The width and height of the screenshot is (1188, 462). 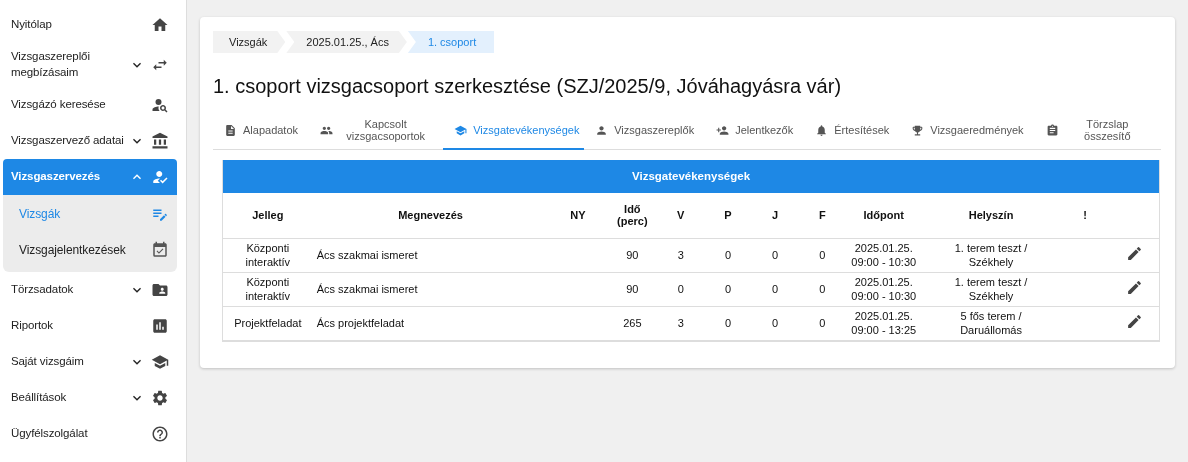 What do you see at coordinates (90, 362) in the screenshot?
I see `sidebar-item: Saját vizsgáim` at bounding box center [90, 362].